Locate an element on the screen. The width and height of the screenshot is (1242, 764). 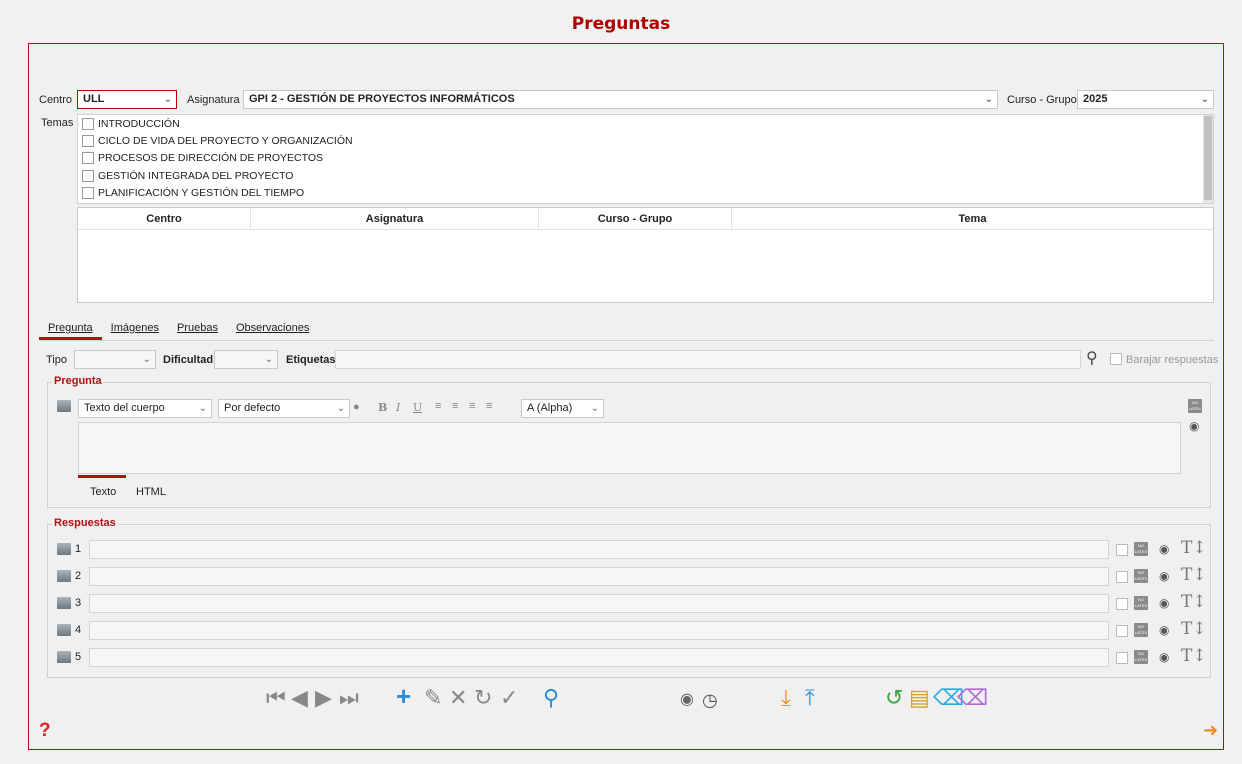
editor-tab-texto: Texto is located at coordinates (103, 492).